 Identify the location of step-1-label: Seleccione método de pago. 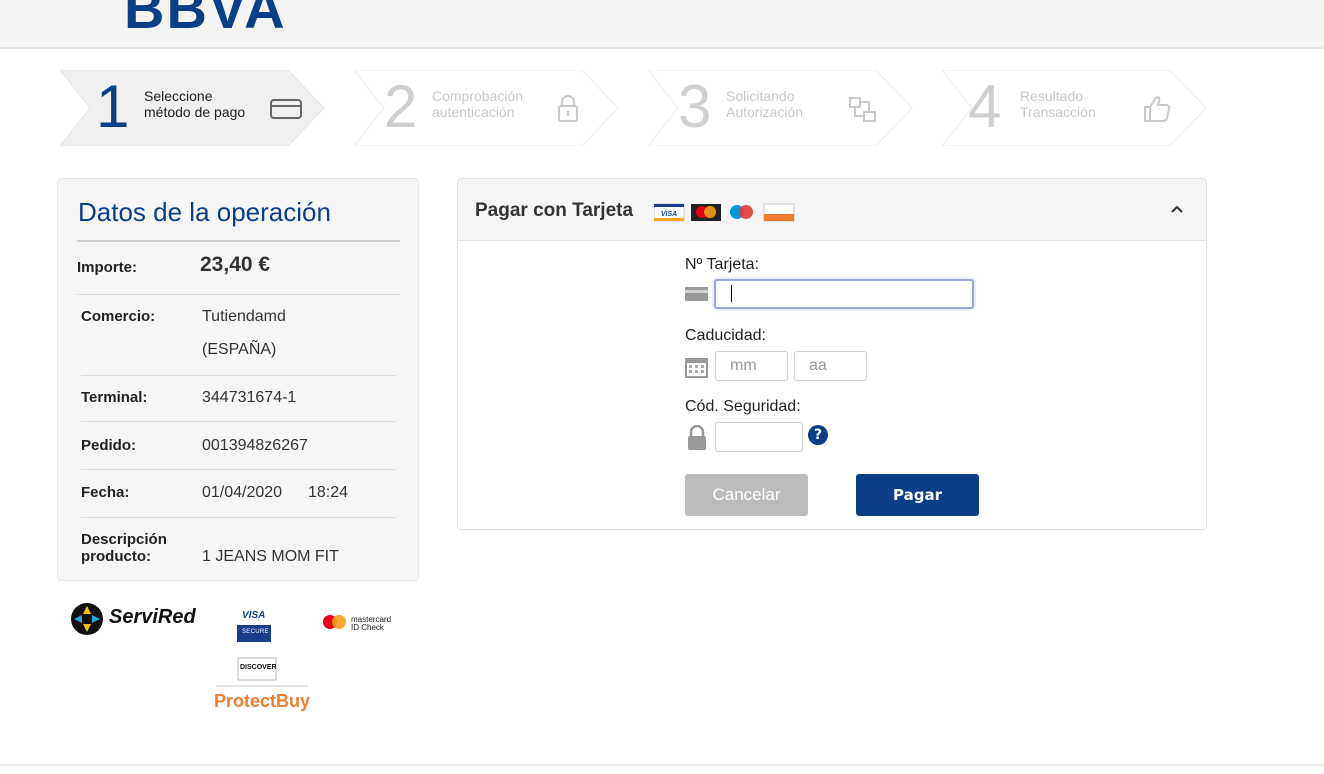
(194, 104).